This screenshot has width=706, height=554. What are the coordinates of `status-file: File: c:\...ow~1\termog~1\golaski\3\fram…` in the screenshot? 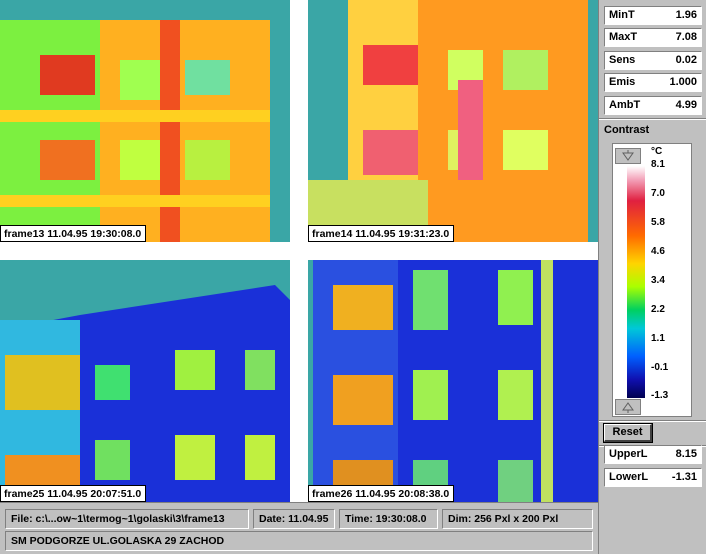 It's located at (127, 519).